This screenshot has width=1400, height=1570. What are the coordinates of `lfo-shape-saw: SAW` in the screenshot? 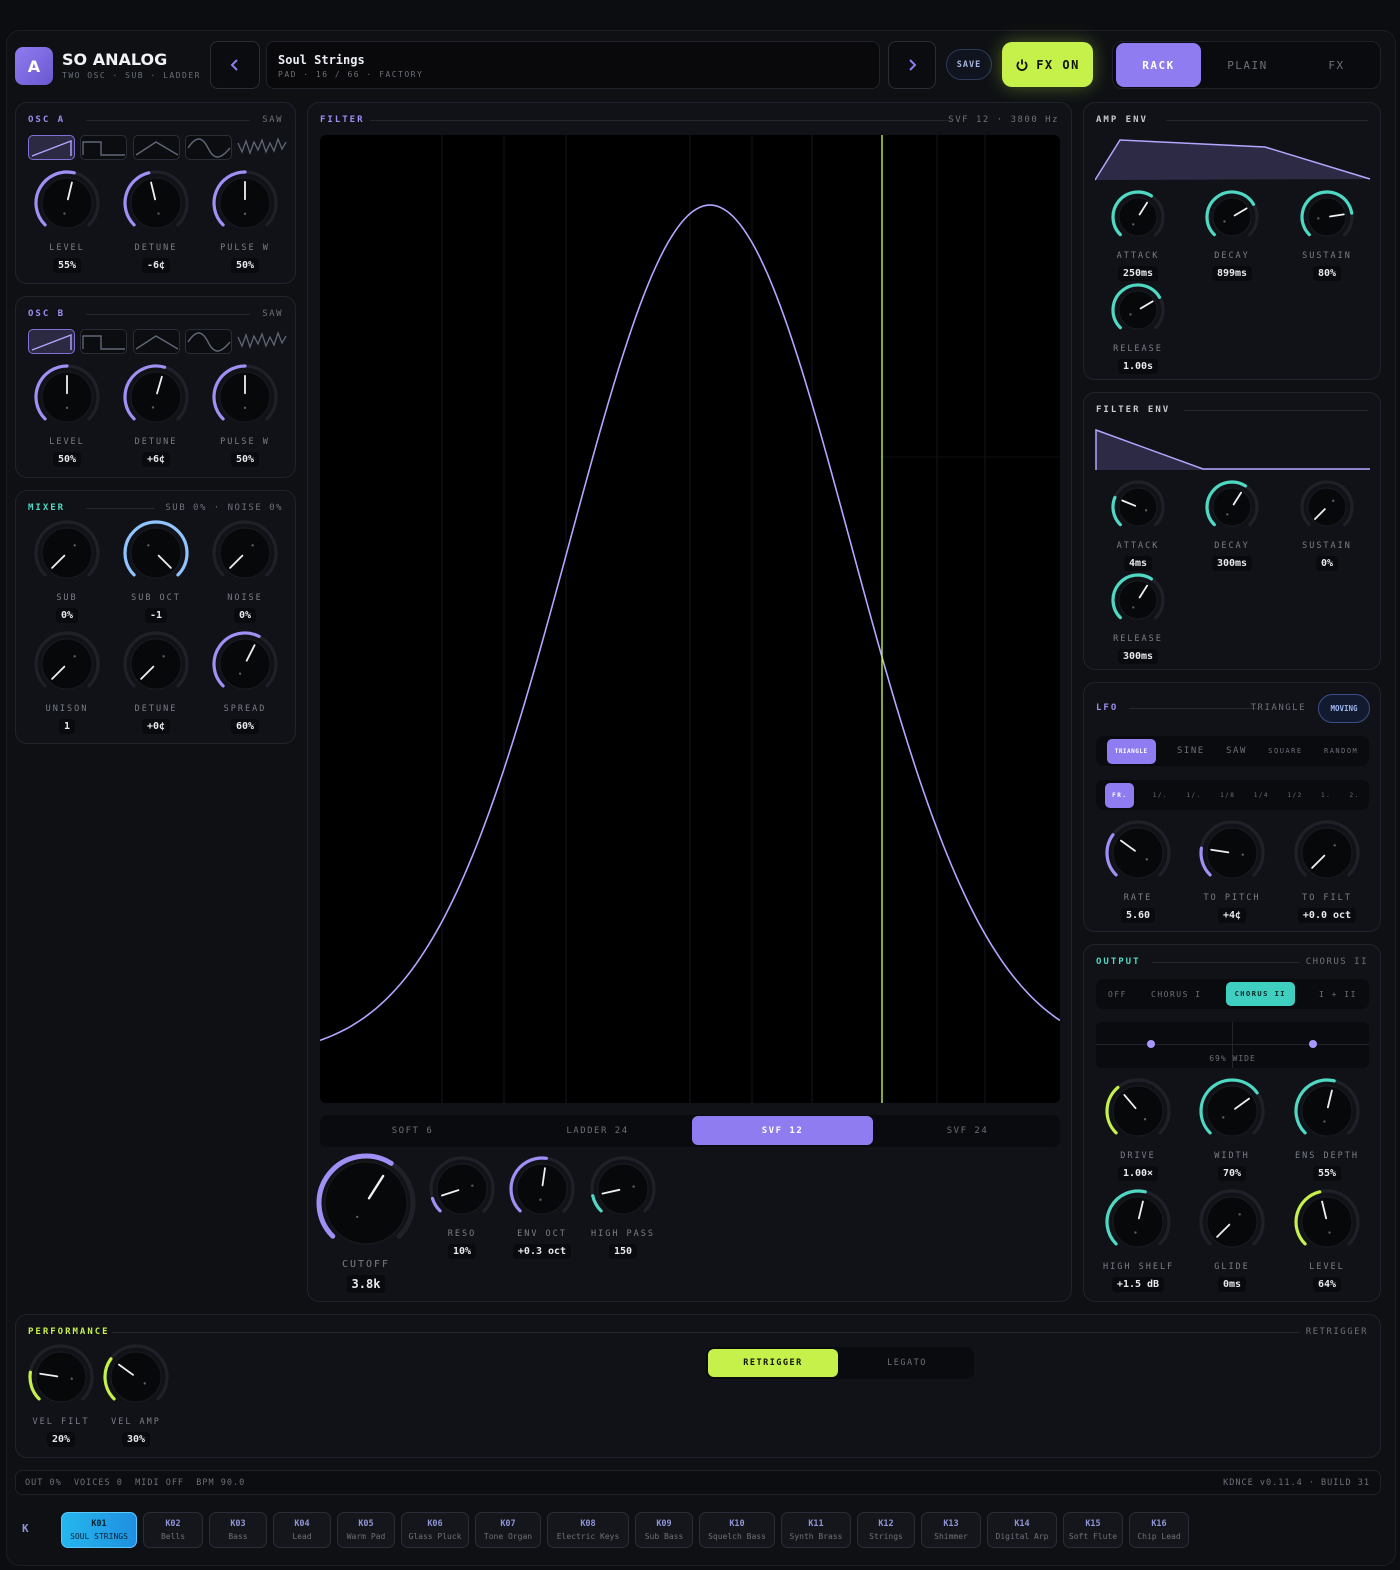 It's located at (1236, 751).